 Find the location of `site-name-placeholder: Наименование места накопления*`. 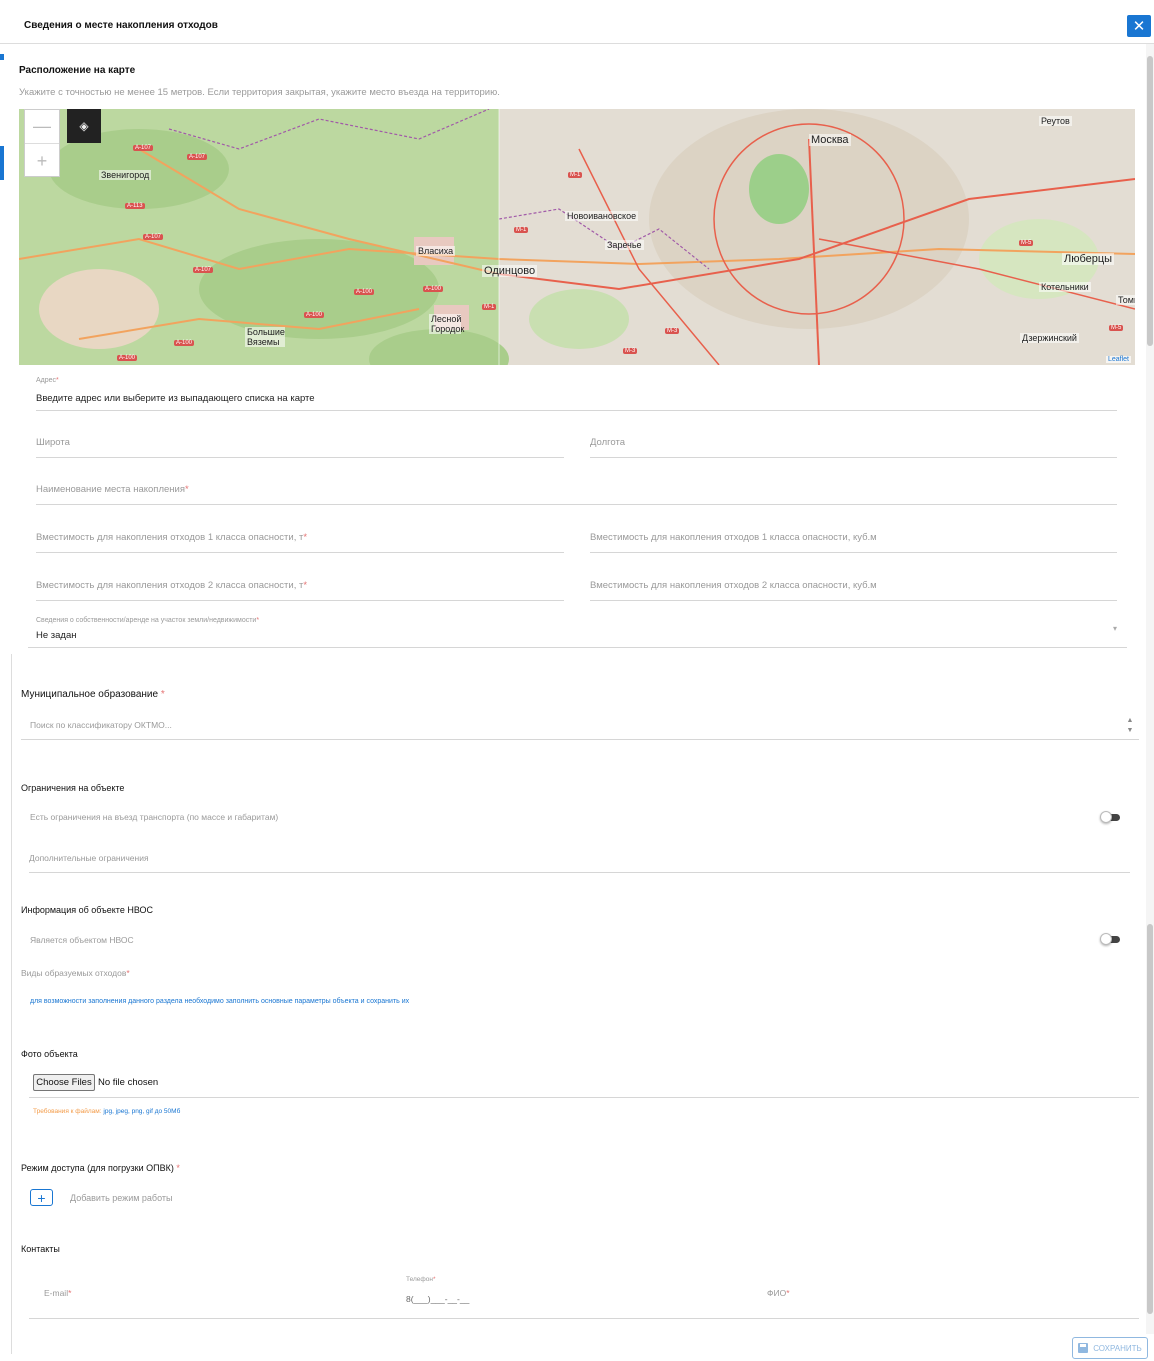

site-name-placeholder: Наименование места накопления* is located at coordinates (112, 489).